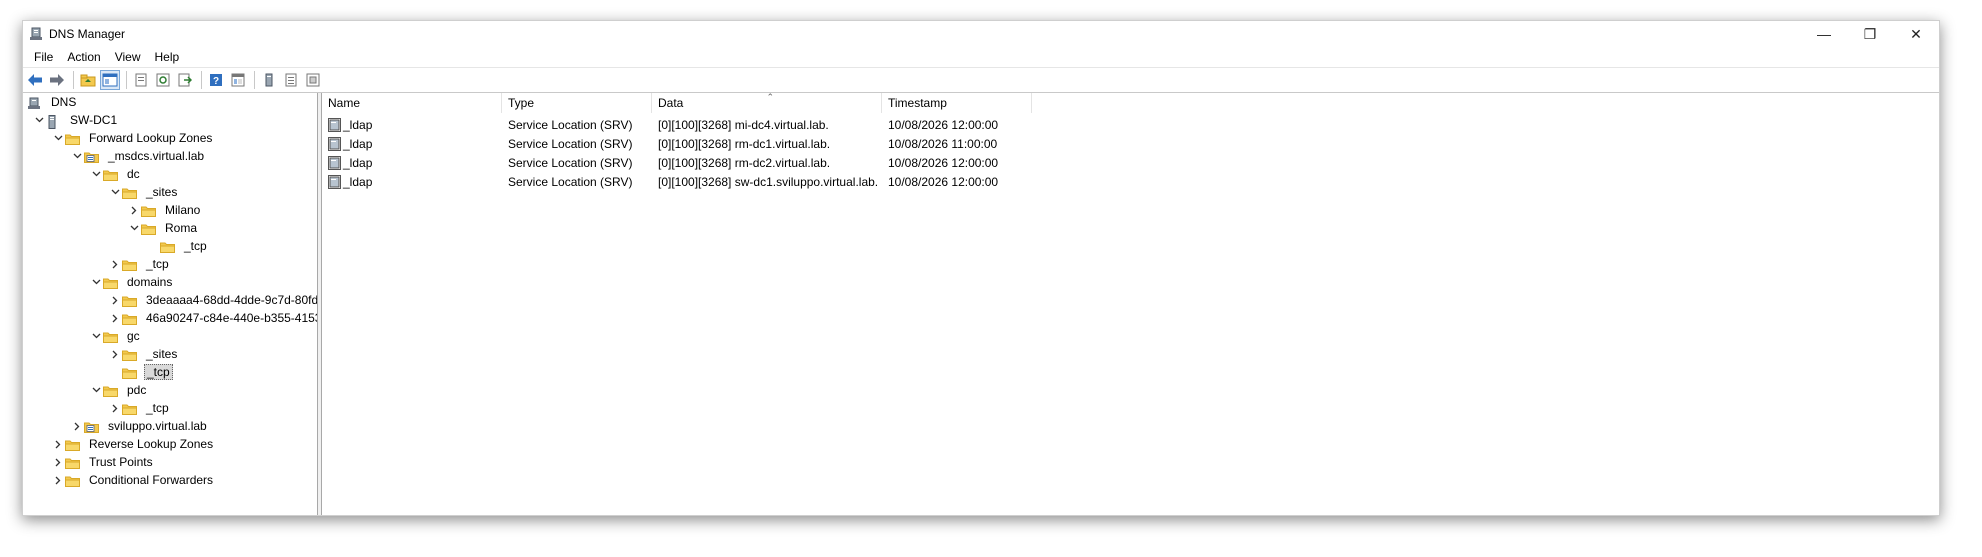 Image resolution: width=1982 pixels, height=557 pixels. I want to click on columns-button, so click(313, 80).